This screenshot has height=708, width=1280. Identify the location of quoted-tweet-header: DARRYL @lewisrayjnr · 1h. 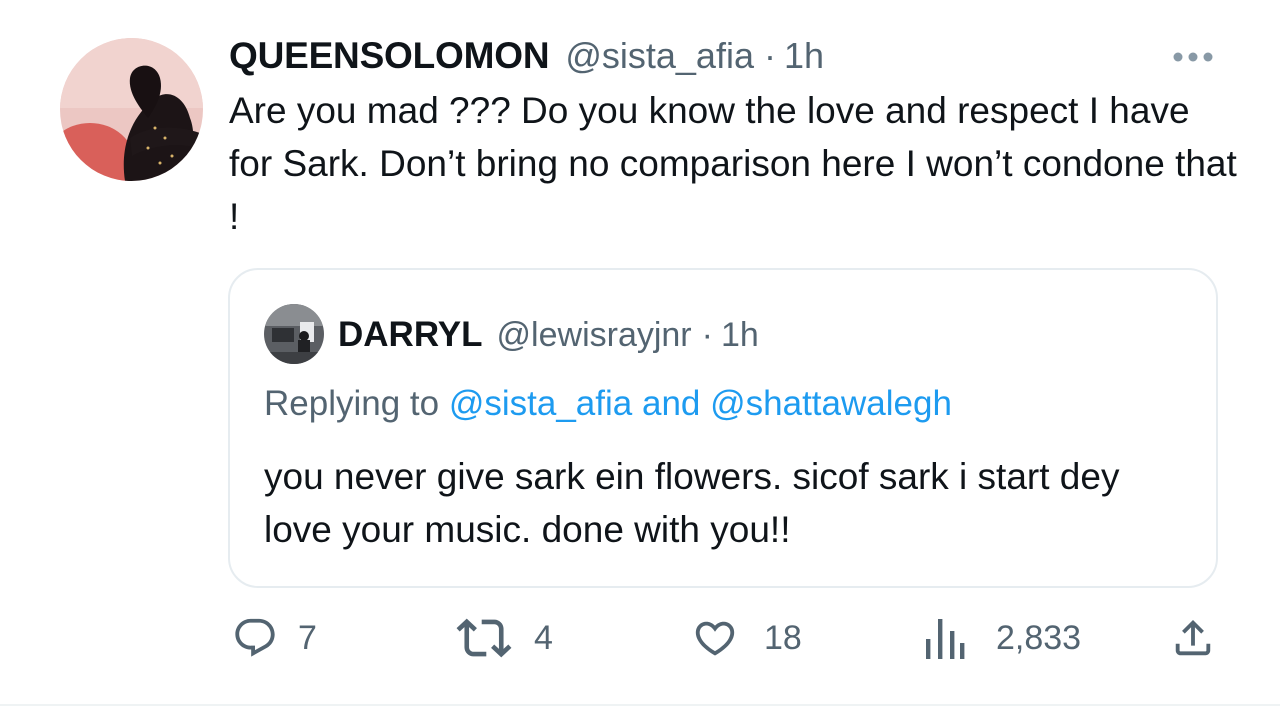
(548, 335).